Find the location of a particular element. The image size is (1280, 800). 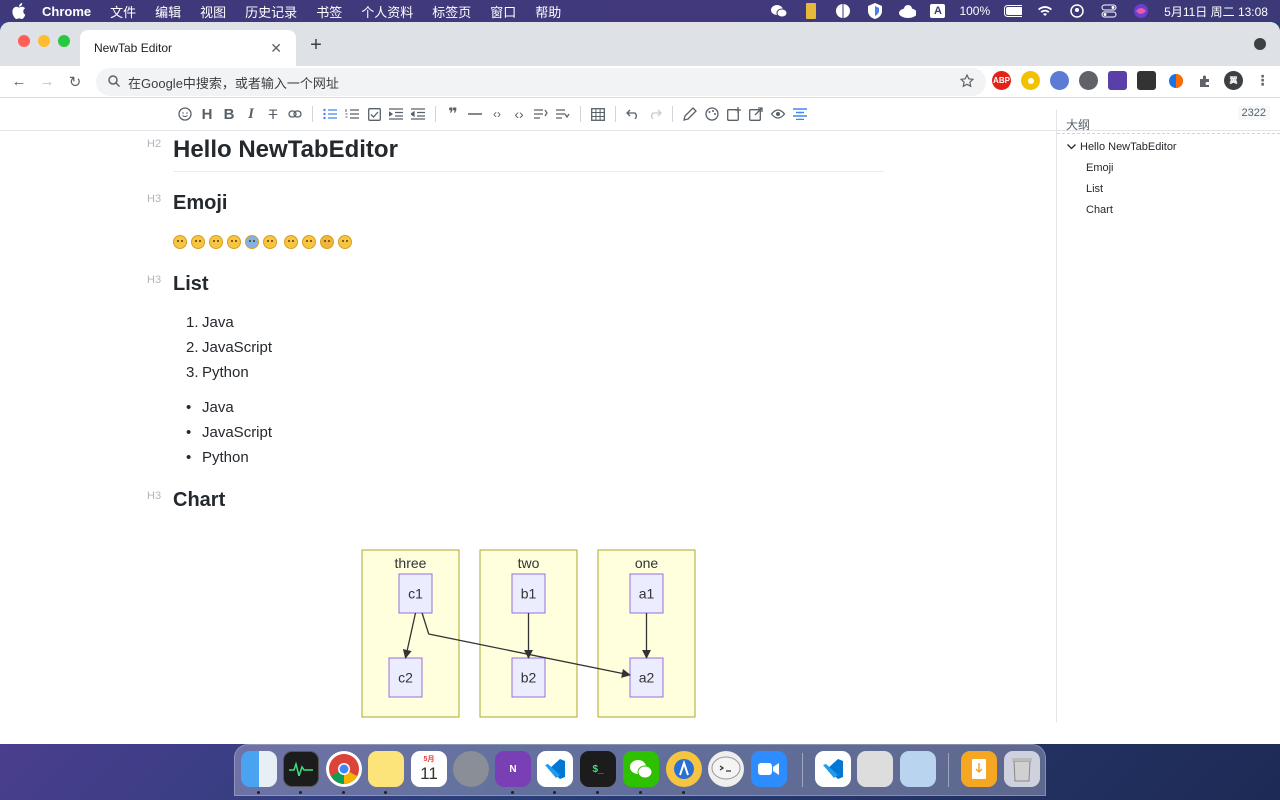

chrome-menu-icon: ⋮ is located at coordinates (1262, 80).